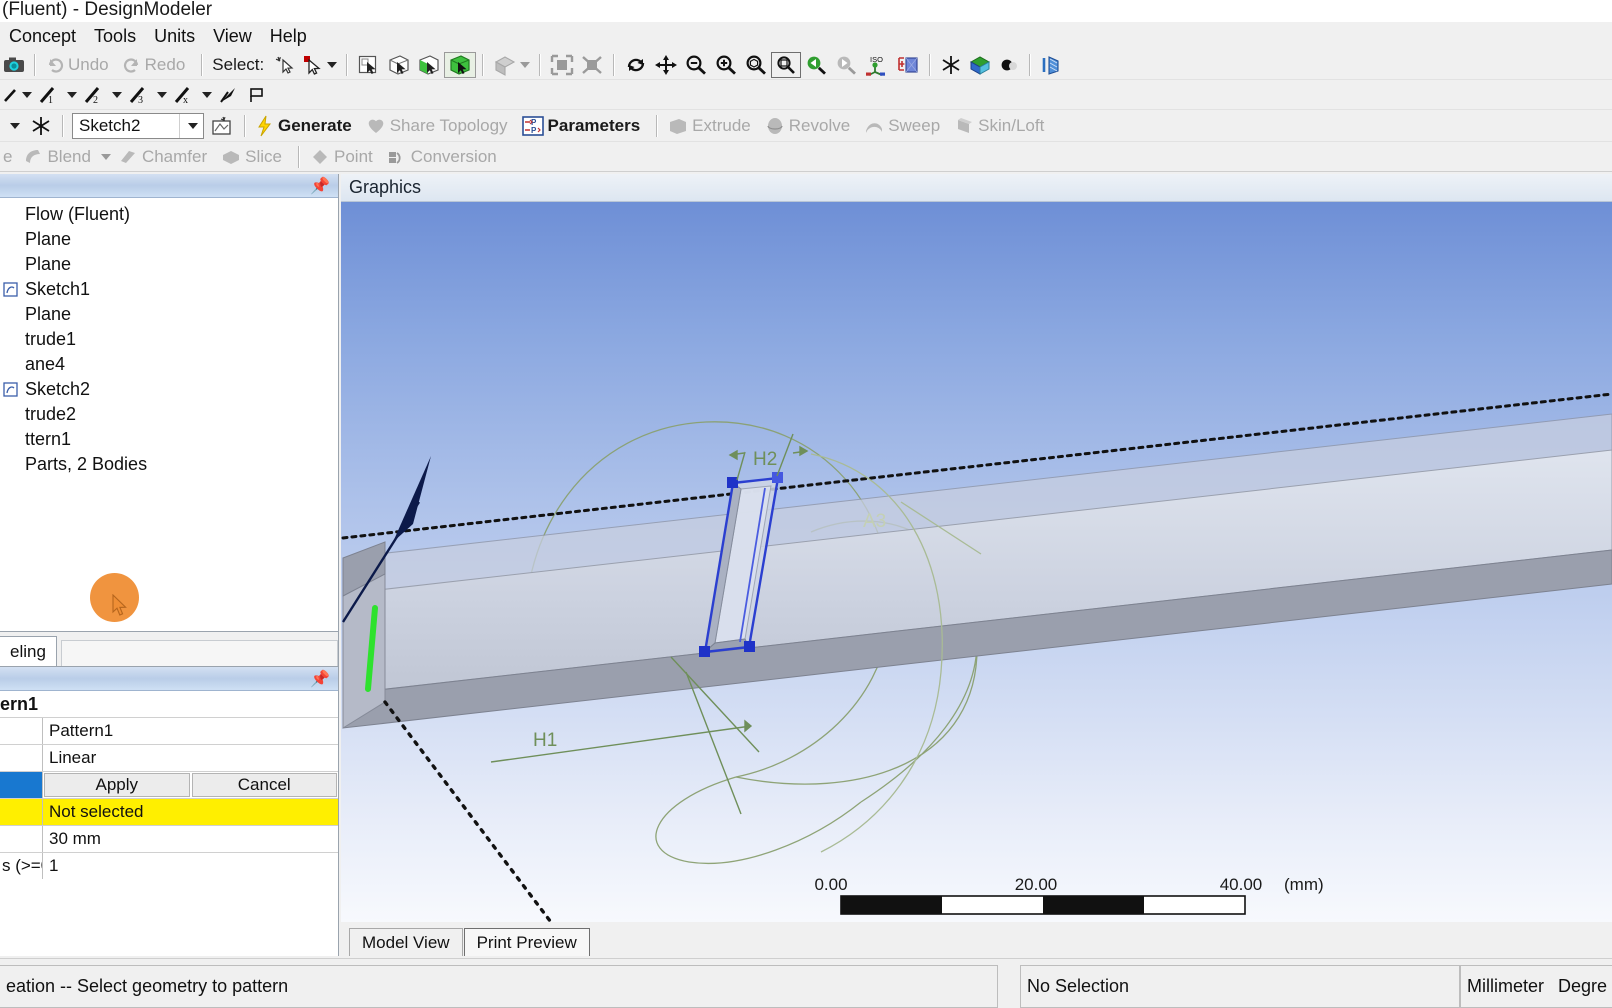 The width and height of the screenshot is (1612, 1008). What do you see at coordinates (169, 389) in the screenshot?
I see `tree-item-sketch2: Sketch2` at bounding box center [169, 389].